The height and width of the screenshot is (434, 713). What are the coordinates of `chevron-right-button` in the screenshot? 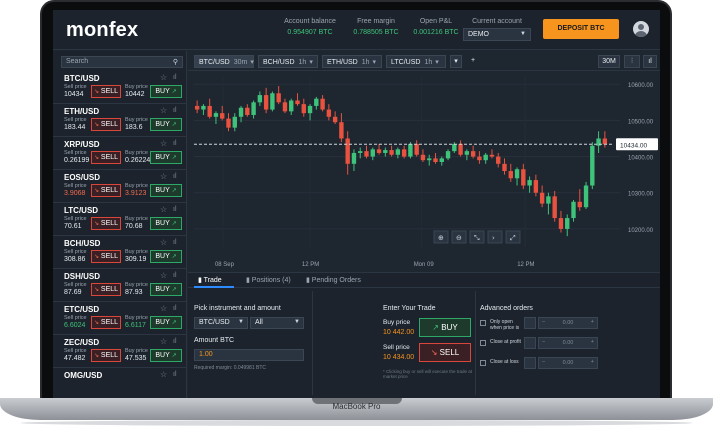 It's located at (495, 237).